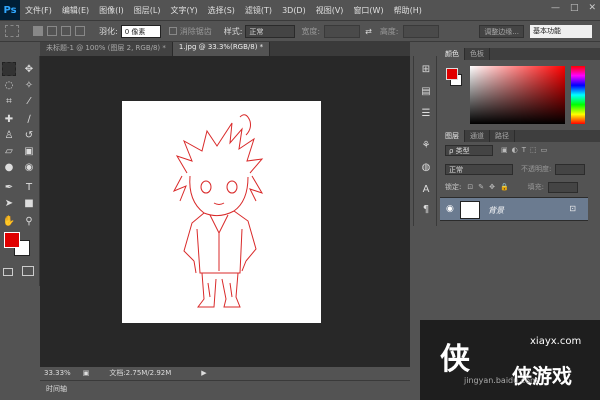 This screenshot has width=600, height=400. Describe the element at coordinates (477, 54) in the screenshot. I see `tab-swatches: 色板` at that location.